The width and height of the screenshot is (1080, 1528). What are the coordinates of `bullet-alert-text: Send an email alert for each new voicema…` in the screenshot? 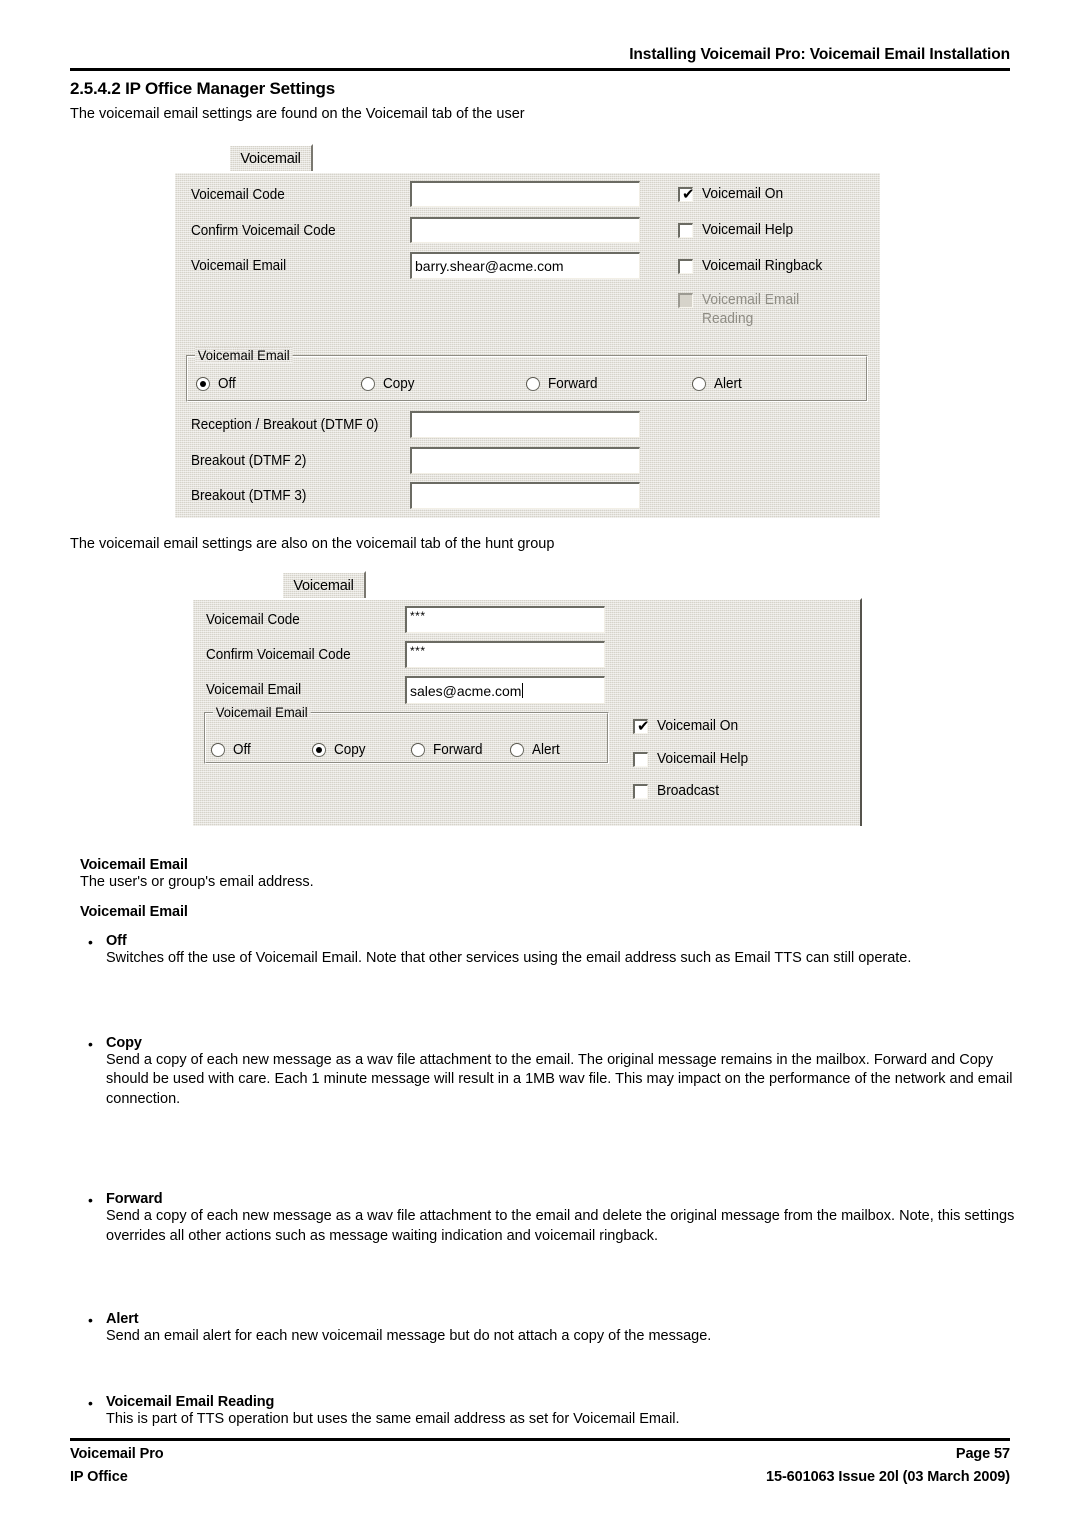 It's located at (409, 1336).